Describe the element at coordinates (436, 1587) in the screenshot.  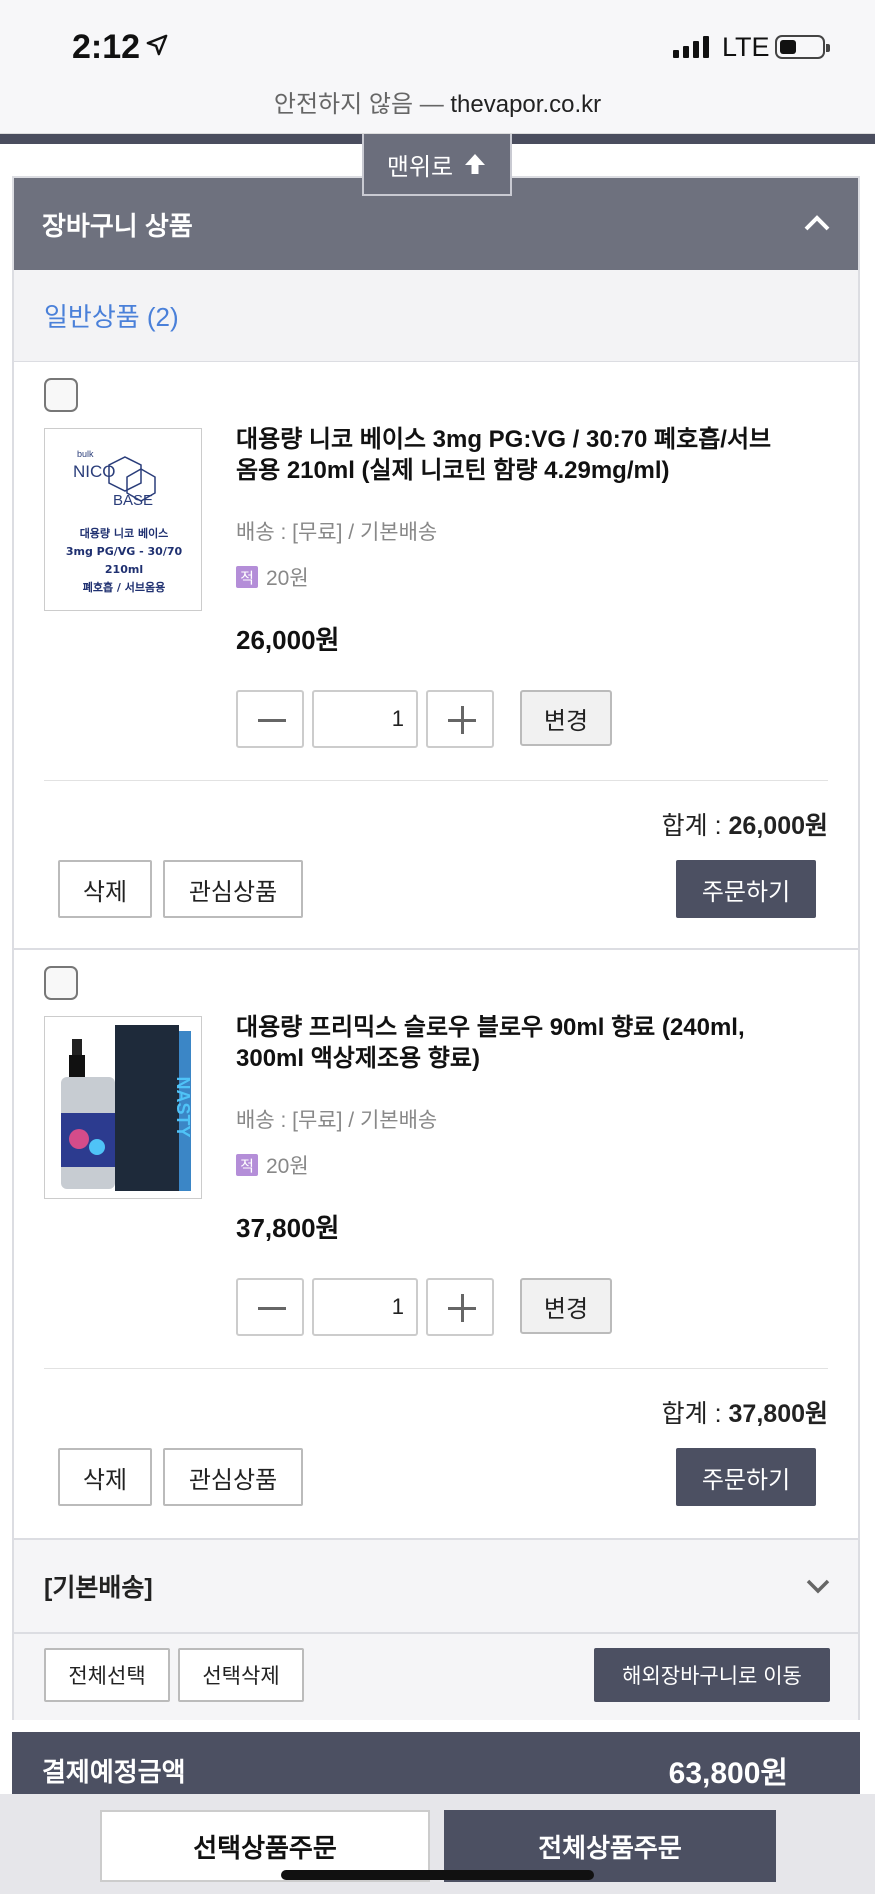
I see `shipping-group-header: [기본배송]` at that location.